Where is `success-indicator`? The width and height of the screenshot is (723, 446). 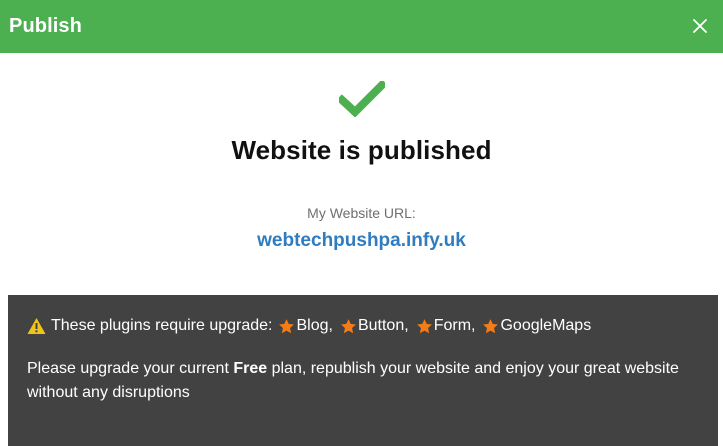 success-indicator is located at coordinates (361, 101).